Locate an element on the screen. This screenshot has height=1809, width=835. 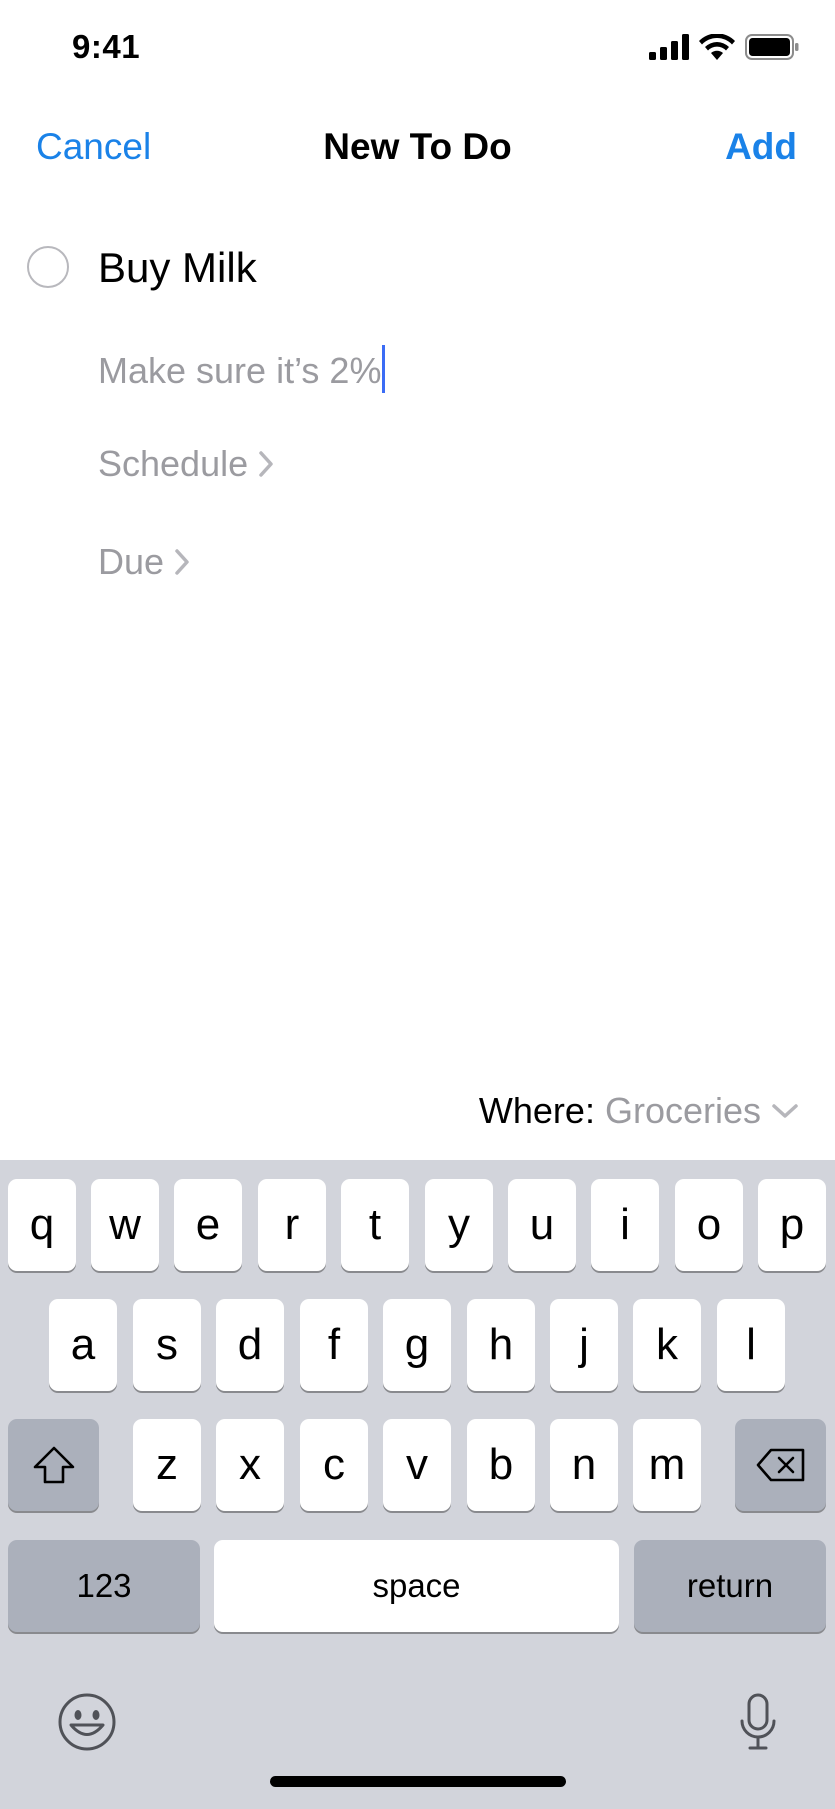
delete-icon is located at coordinates (780, 1465).